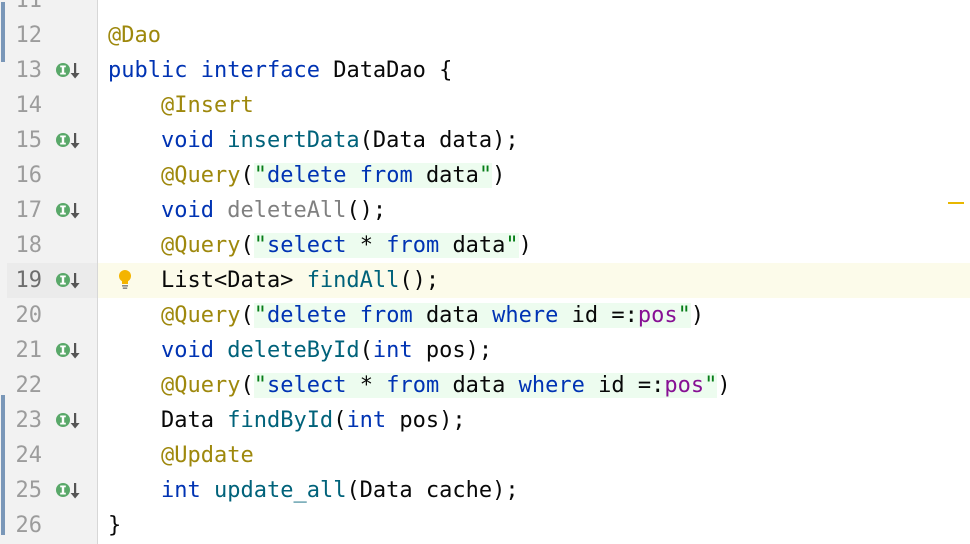  I want to click on code-line: 18 @Query("select * from data"), so click(485, 245).